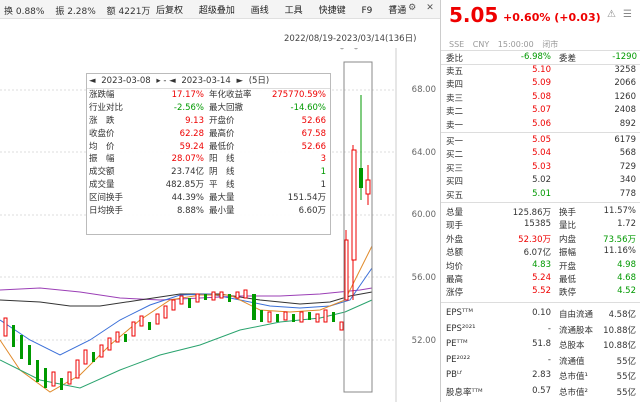 This screenshot has width=640, height=402. What do you see at coordinates (626, 224) in the screenshot?
I see `stat-value: 1.72` at bounding box center [626, 224].